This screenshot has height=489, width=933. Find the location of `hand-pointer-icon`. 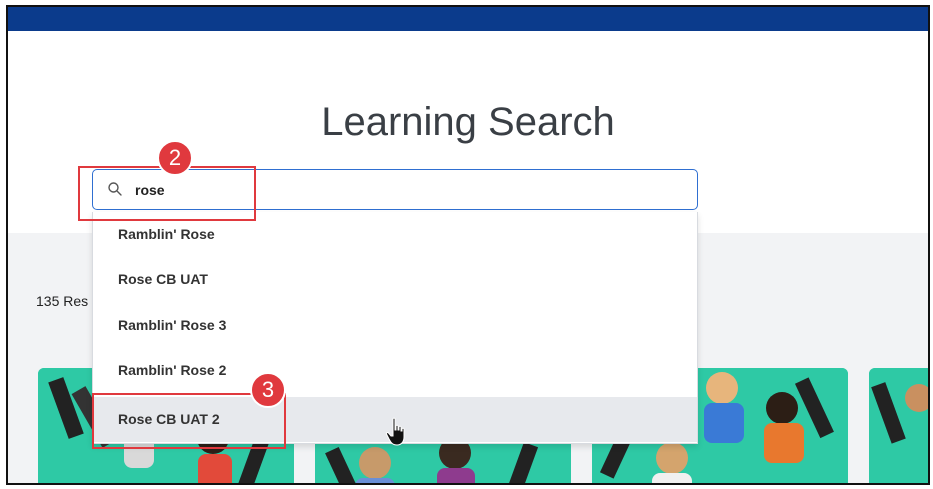

hand-pointer-icon is located at coordinates (395, 431).